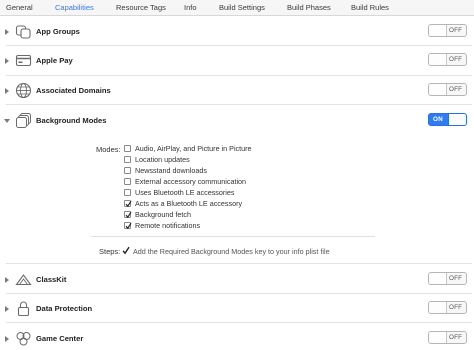 Image resolution: width=474 pixels, height=350 pixels. I want to click on mode-uses-bluetooth-le: Uses Bluetooth LE accessories, so click(224, 193).